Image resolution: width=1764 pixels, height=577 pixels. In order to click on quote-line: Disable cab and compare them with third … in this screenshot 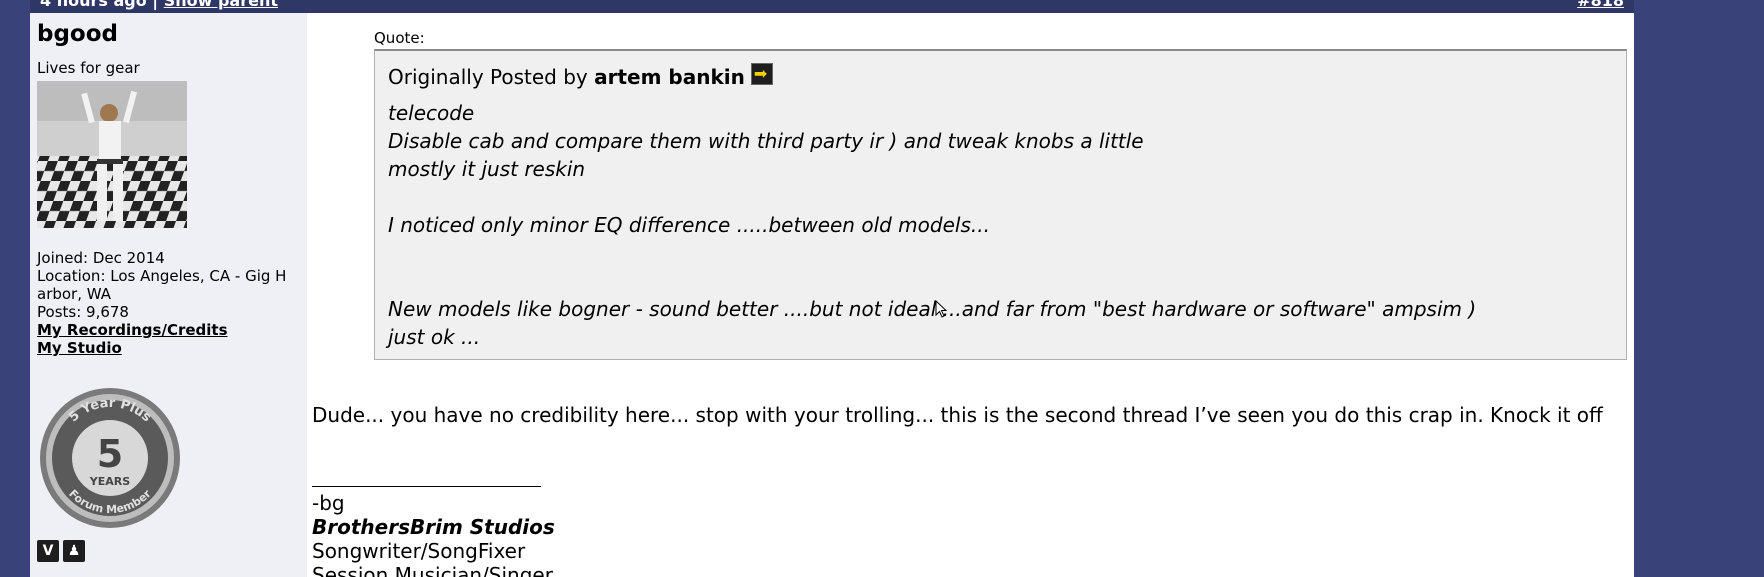, I will do `click(766, 141)`.